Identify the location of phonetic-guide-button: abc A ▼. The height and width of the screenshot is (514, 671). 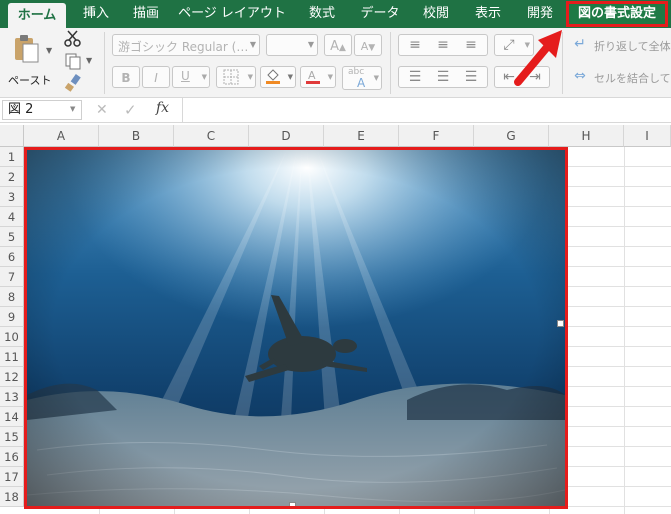
(362, 78).